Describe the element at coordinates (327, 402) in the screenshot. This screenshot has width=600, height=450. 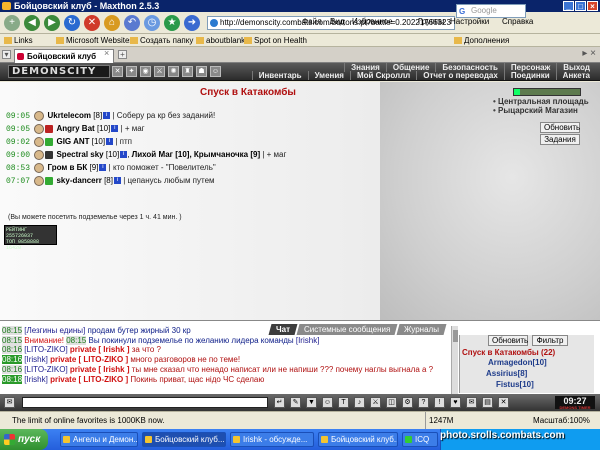
I see `smiley-icon: ☺` at that location.